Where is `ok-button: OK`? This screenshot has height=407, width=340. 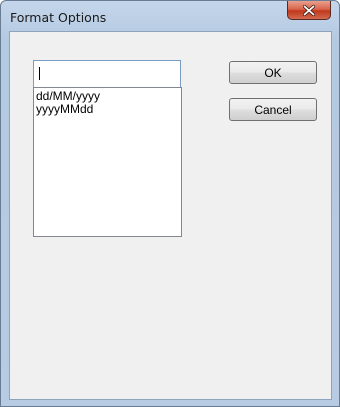 ok-button: OK is located at coordinates (273, 72).